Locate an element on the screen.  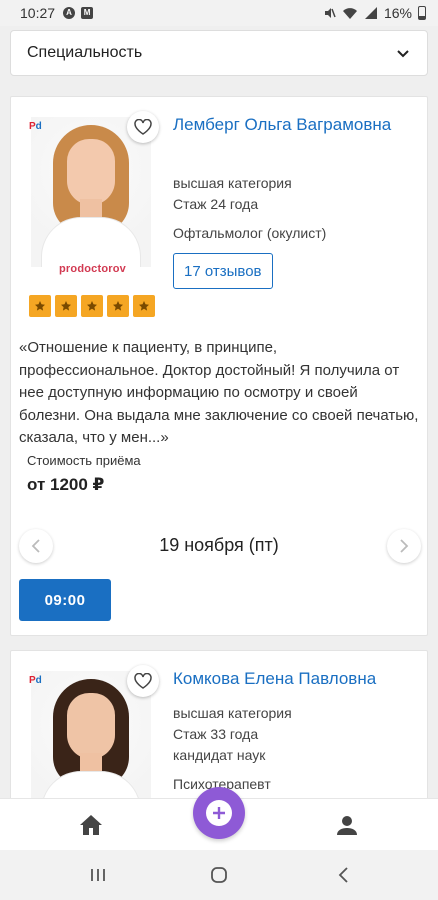
nav-home-button is located at coordinates (91, 825).